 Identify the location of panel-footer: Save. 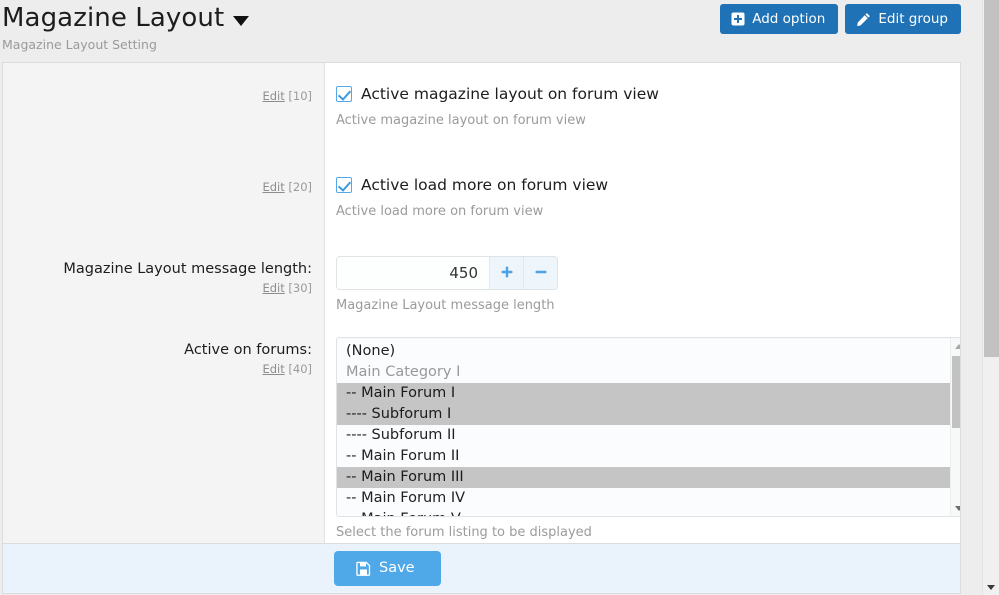
(481, 568).